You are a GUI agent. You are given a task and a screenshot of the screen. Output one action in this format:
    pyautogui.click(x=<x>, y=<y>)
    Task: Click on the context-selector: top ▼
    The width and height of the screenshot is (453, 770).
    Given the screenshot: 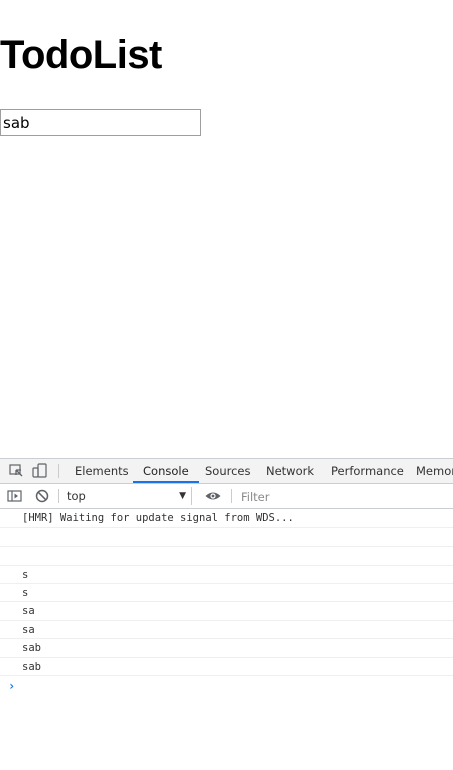 What is the action you would take?
    pyautogui.click(x=127, y=496)
    